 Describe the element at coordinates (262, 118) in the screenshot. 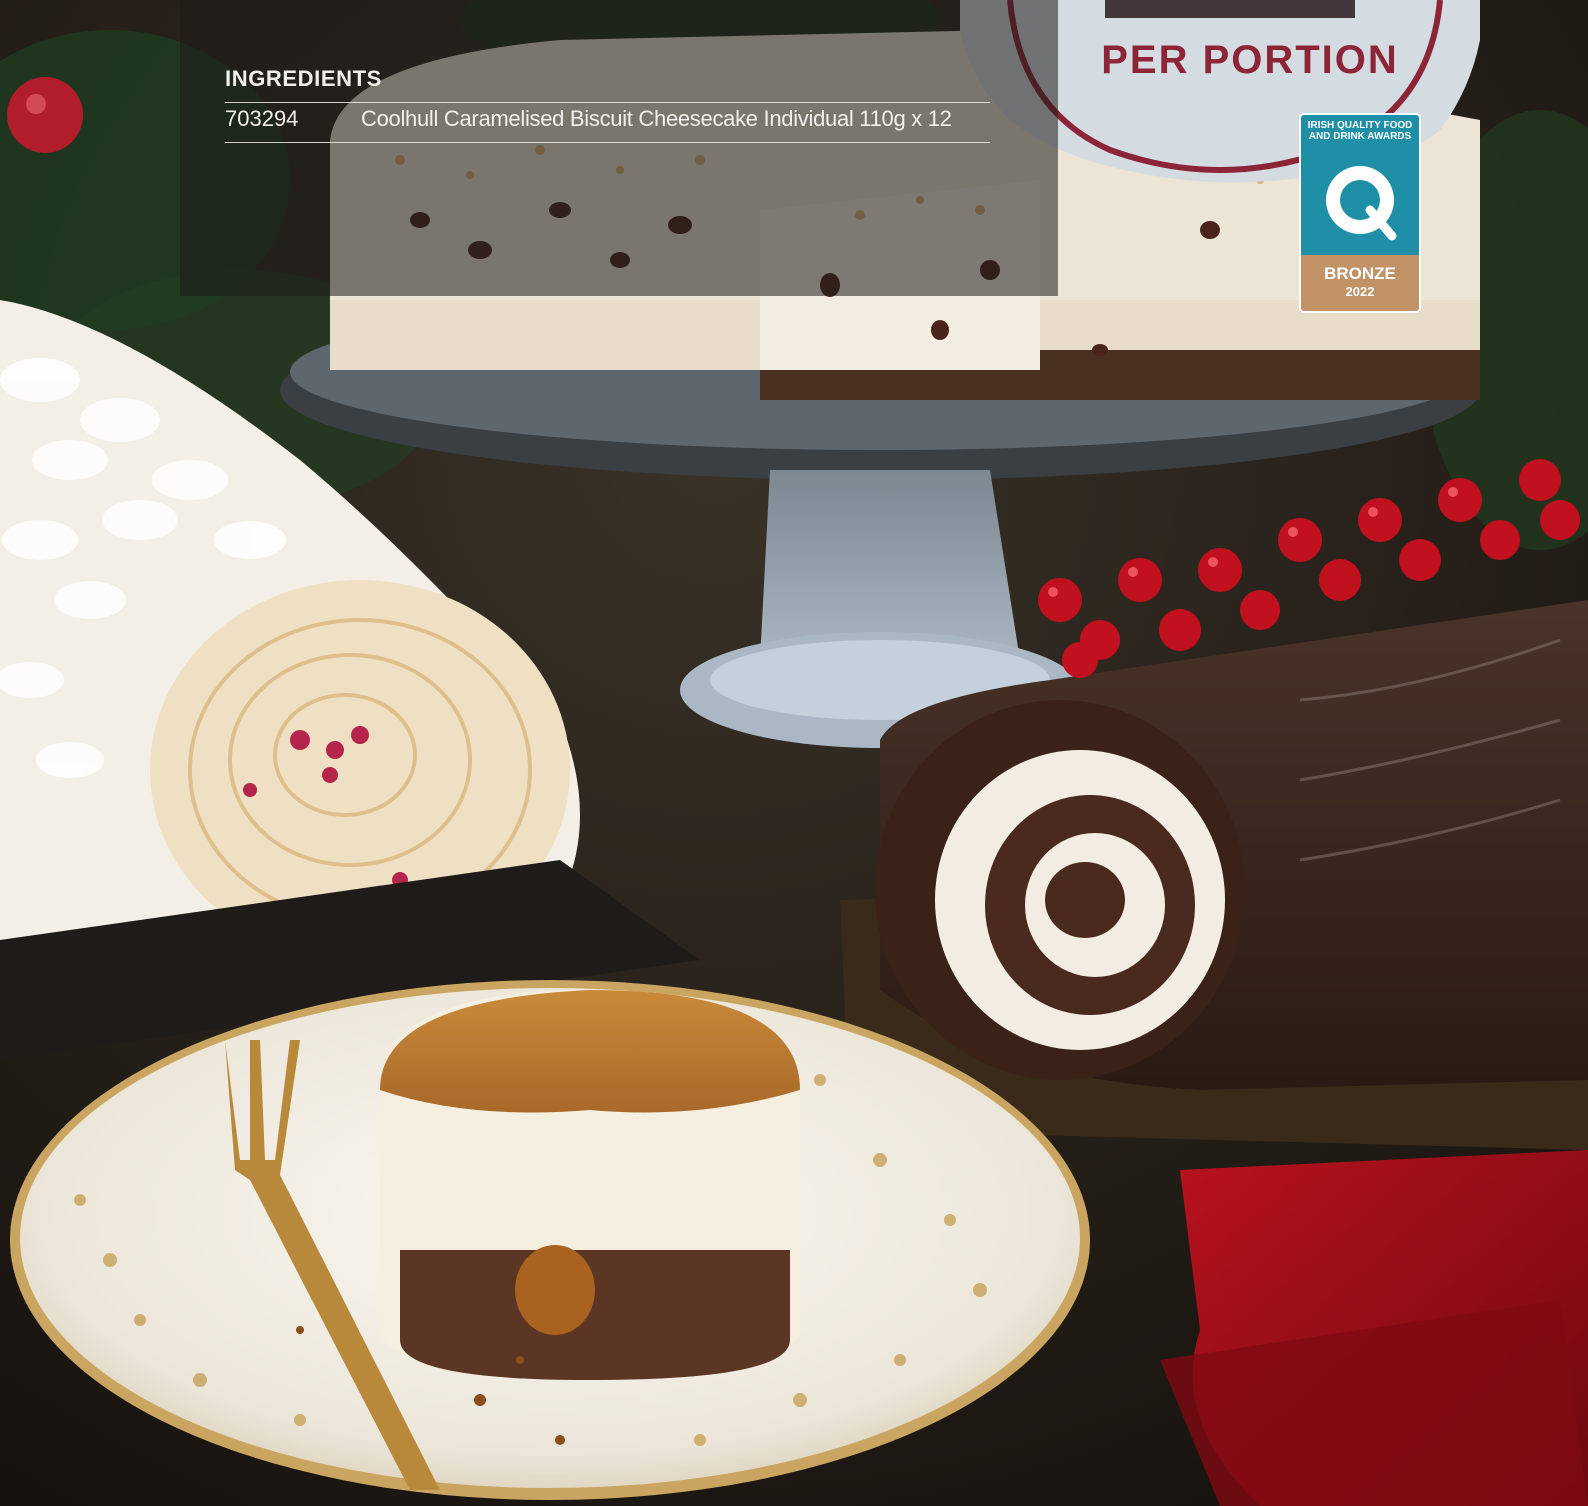

I see `ingredient-code: 703294` at that location.